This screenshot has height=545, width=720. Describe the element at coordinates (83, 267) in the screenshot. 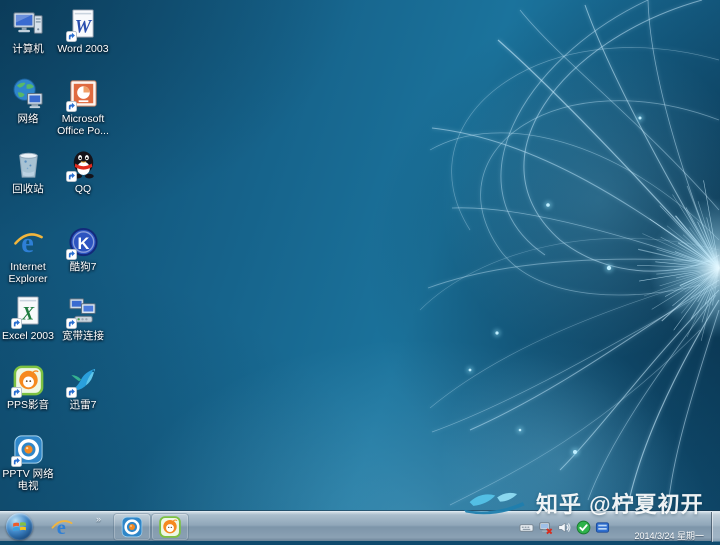

I see `desktop-icon-label: 酷狗7` at that location.